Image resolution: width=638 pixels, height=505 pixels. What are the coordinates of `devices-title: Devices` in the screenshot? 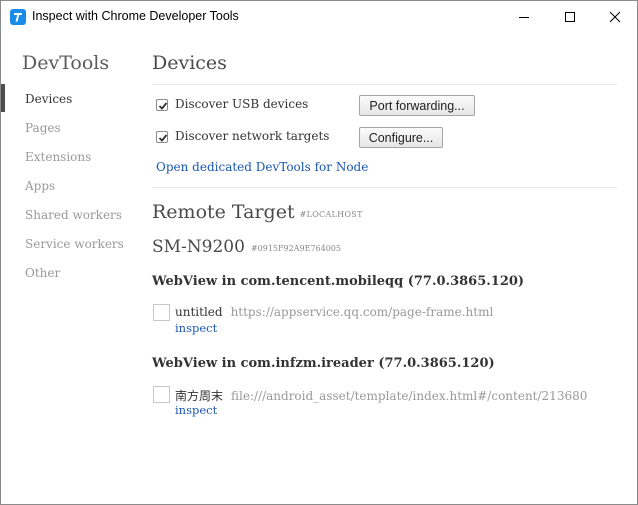 It's located at (189, 63).